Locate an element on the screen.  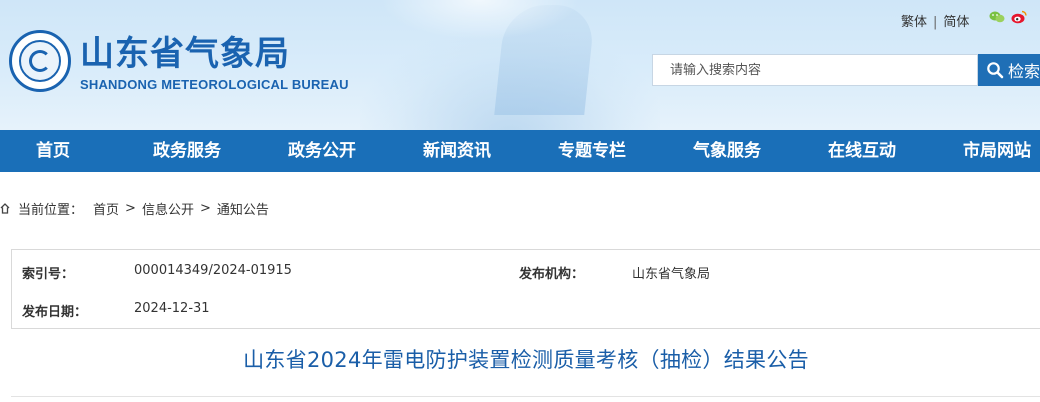
article-title: 山东省2024年雷电防护装置检测质量考核（抽检）结果公告 is located at coordinates (526, 360).